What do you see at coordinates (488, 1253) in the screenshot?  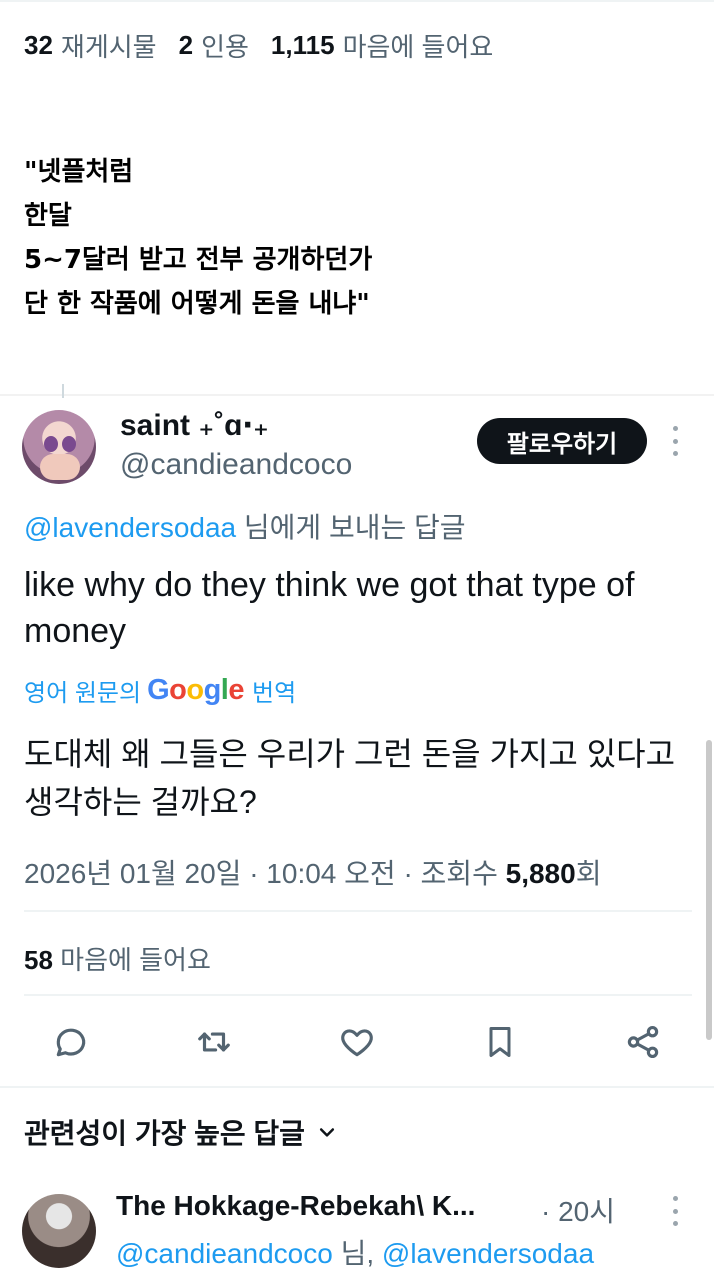 I see `reply-handle-2: @lavendersodaa` at bounding box center [488, 1253].